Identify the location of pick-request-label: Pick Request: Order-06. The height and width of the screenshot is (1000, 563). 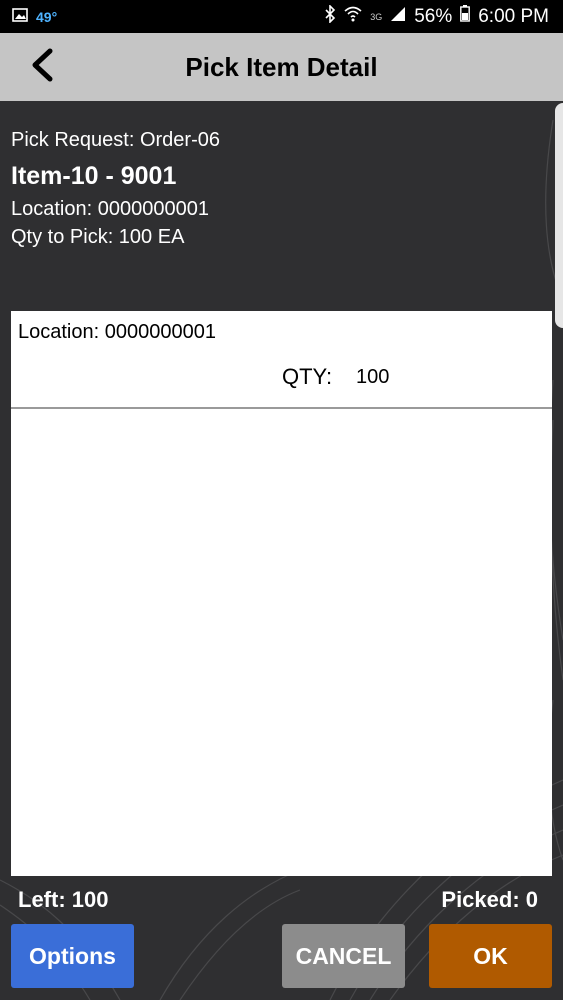
(115, 140).